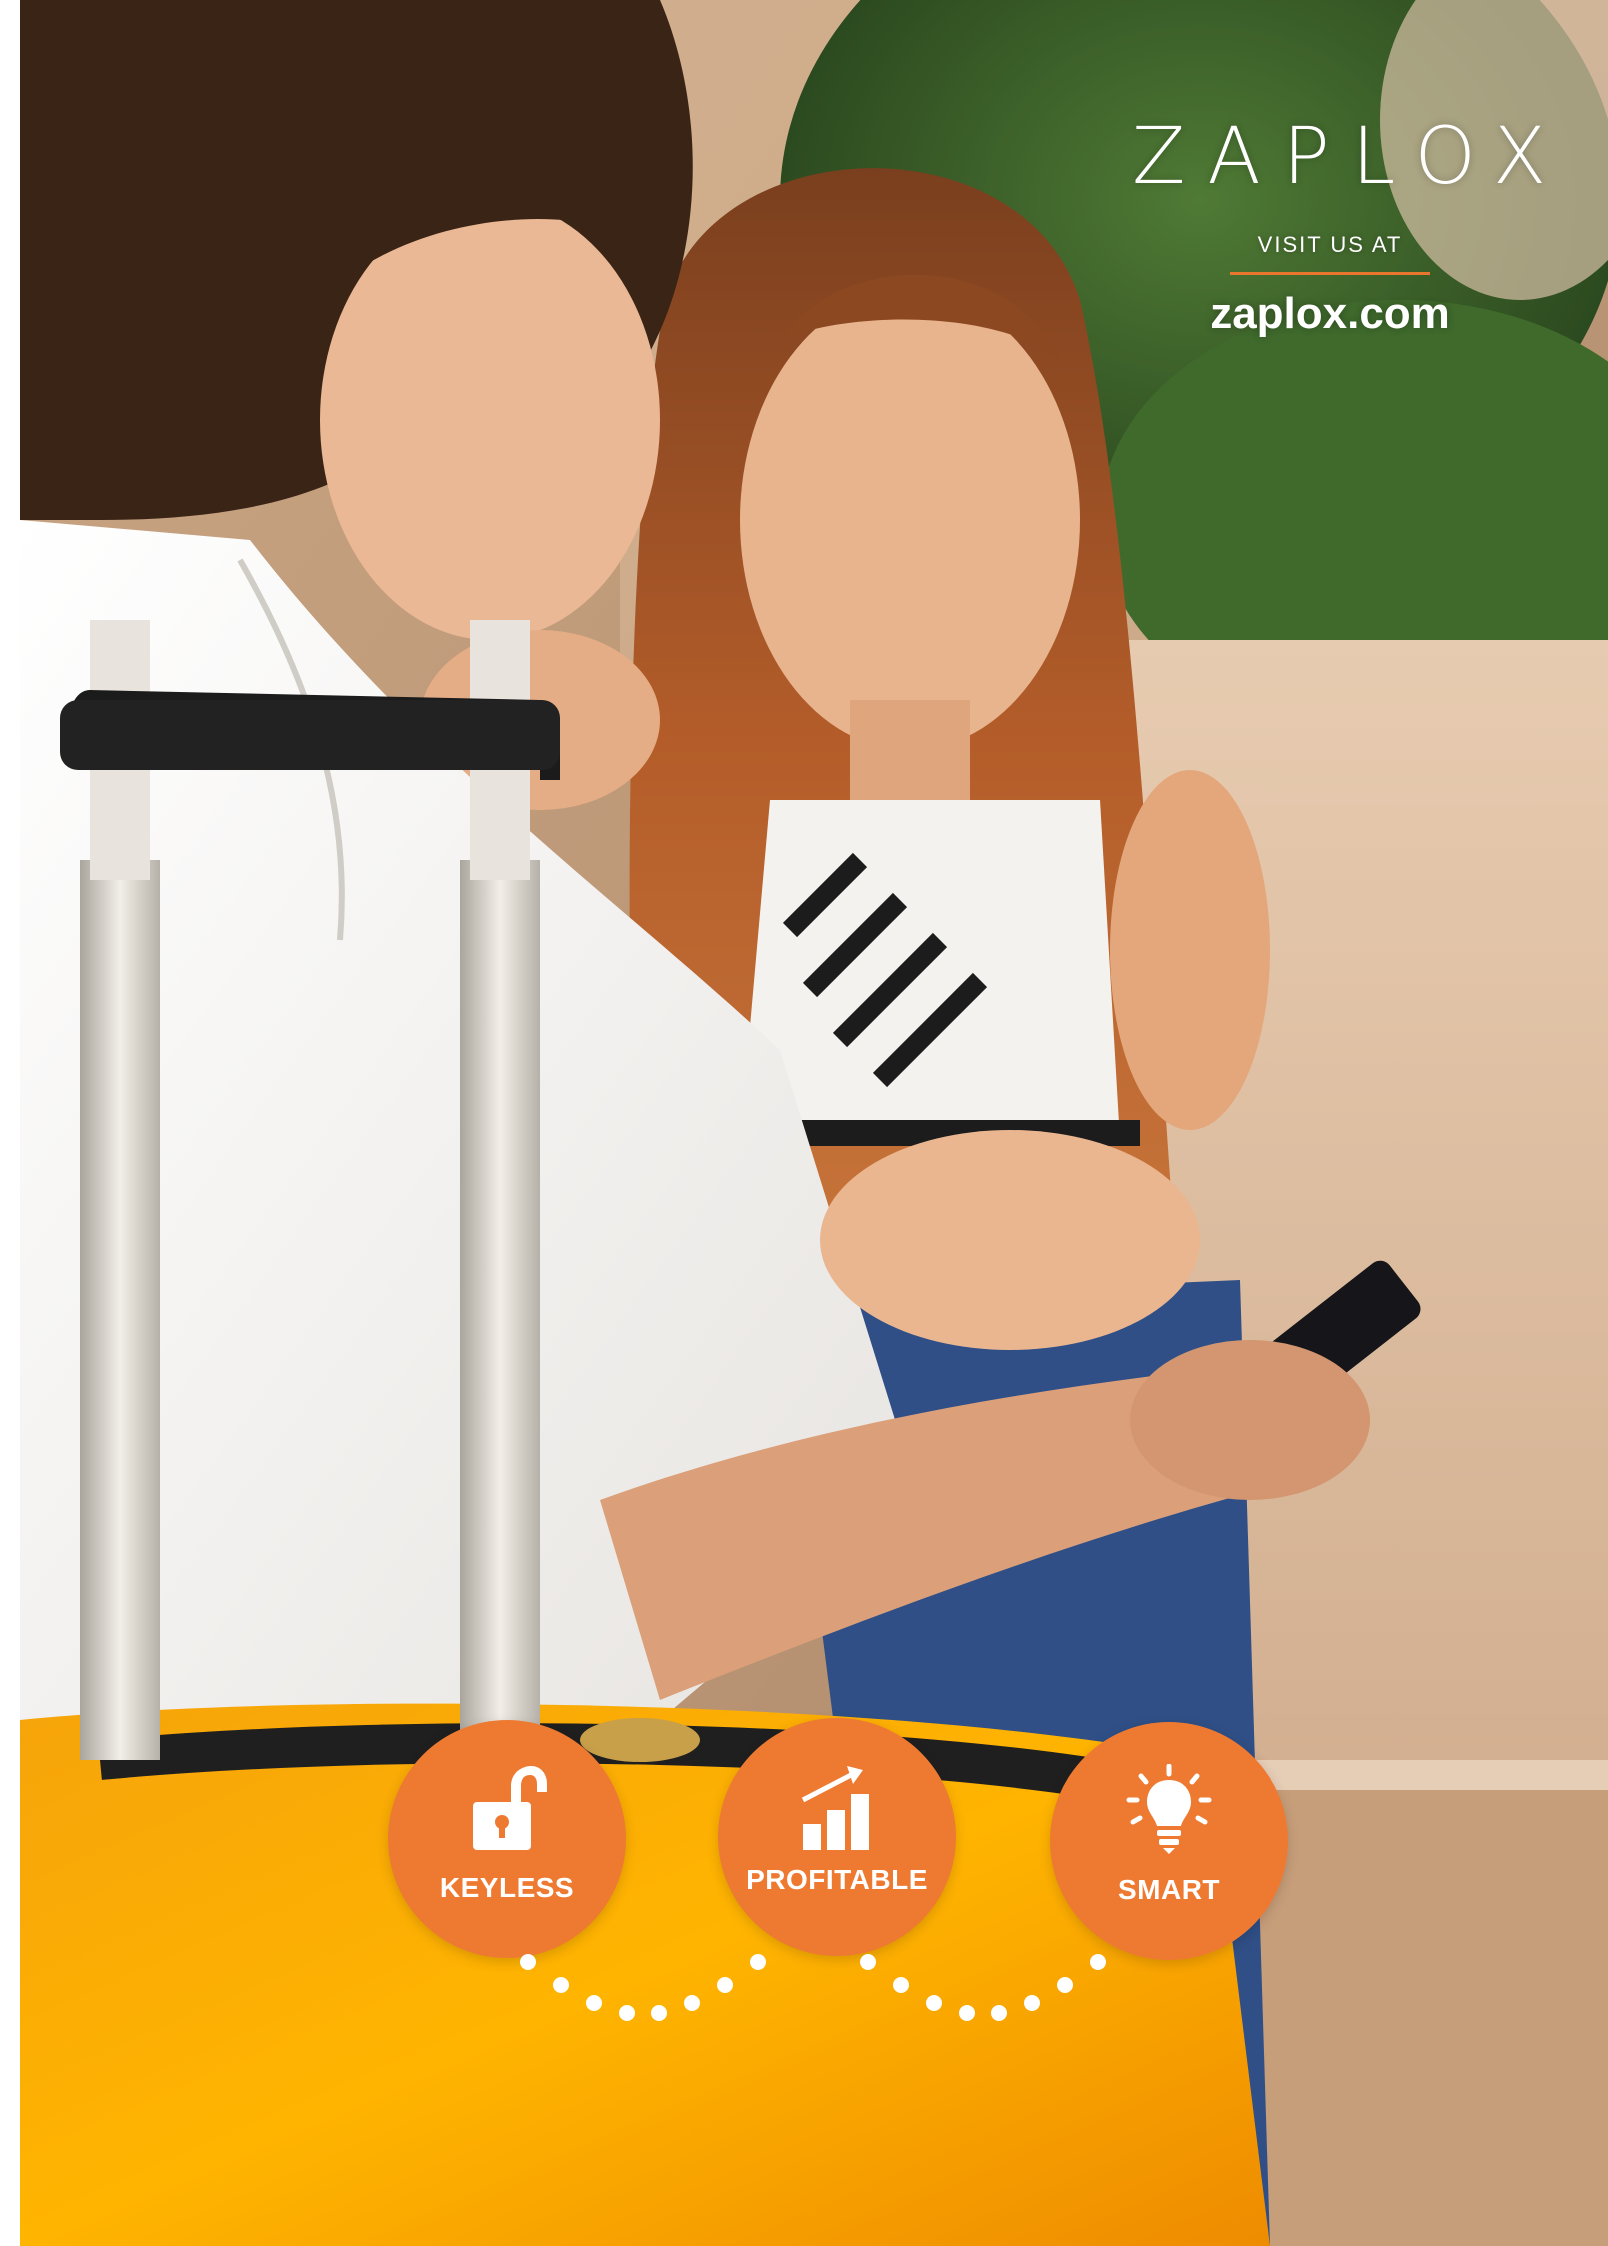 The image size is (1608, 2246). Describe the element at coordinates (1330, 273) in the screenshot. I see `orange-divider` at that location.